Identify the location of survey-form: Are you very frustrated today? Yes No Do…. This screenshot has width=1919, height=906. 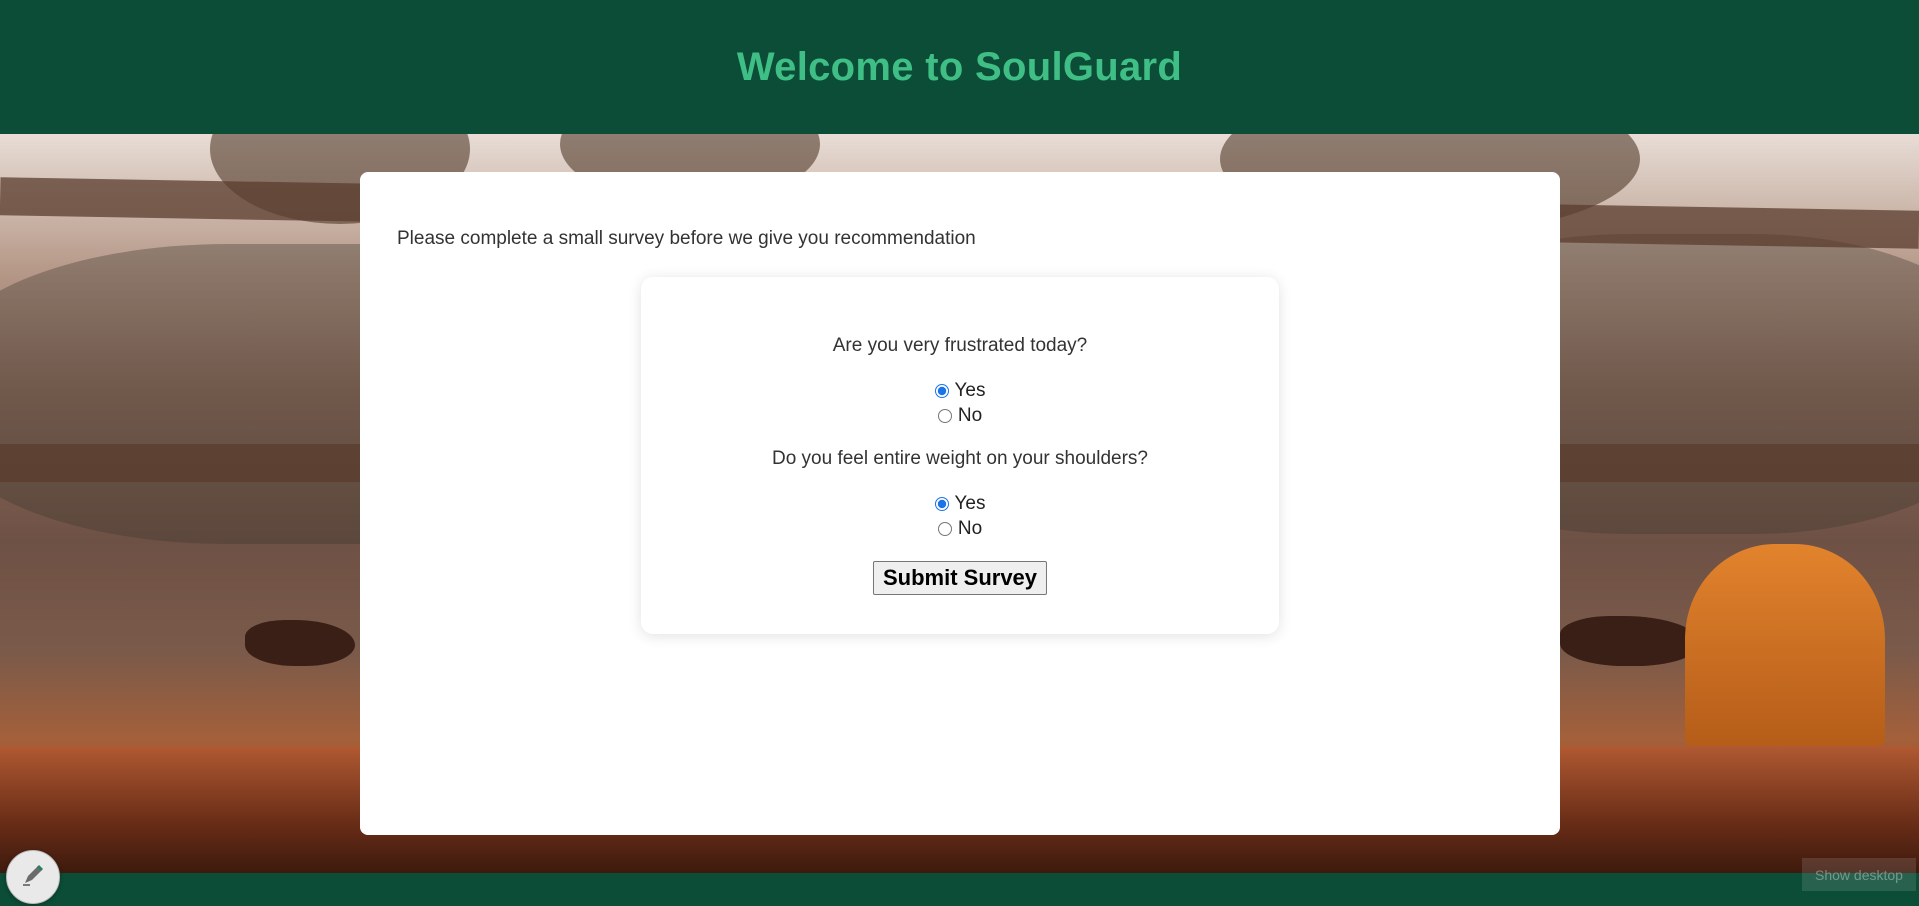
(960, 455).